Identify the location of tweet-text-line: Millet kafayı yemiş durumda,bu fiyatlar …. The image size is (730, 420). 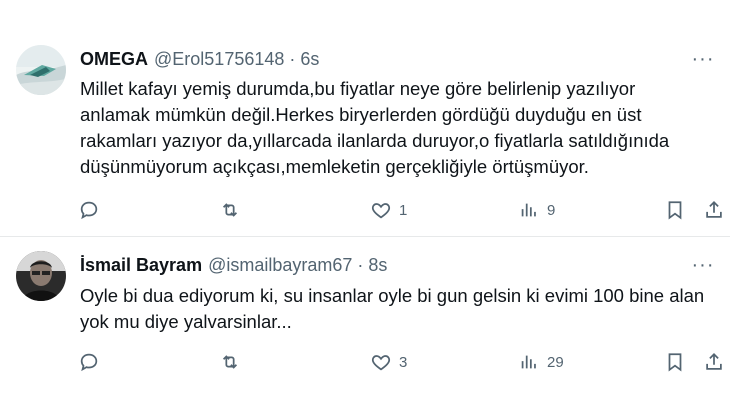
(358, 88).